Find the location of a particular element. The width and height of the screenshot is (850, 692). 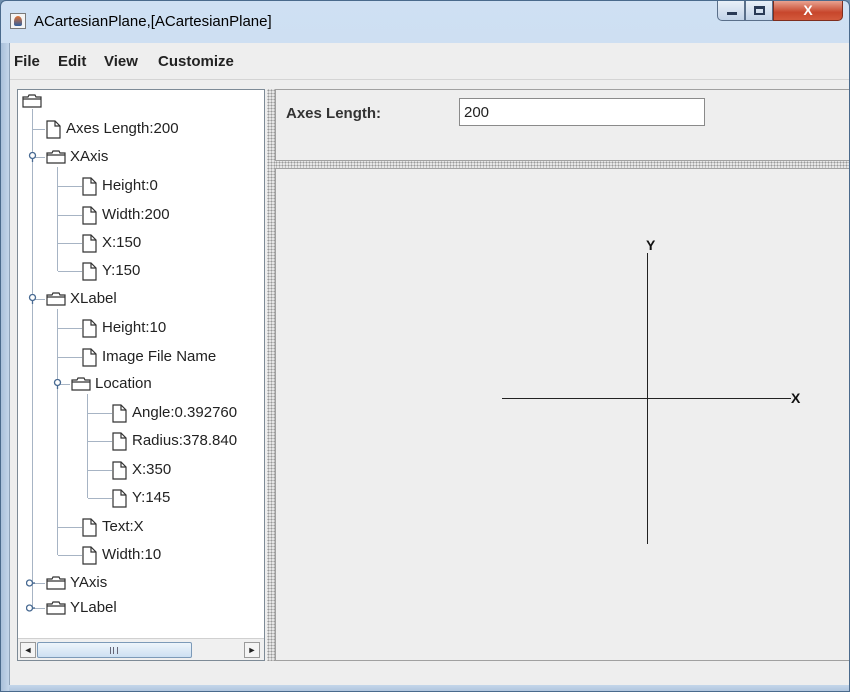

tree-item-radius: Radius:378.840 is located at coordinates (174, 441).